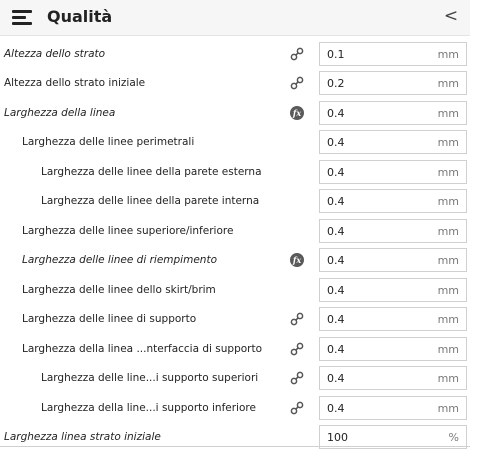  What do you see at coordinates (393, 349) in the screenshot?
I see `support-interface-line-width-input: 0.4 mm` at bounding box center [393, 349].